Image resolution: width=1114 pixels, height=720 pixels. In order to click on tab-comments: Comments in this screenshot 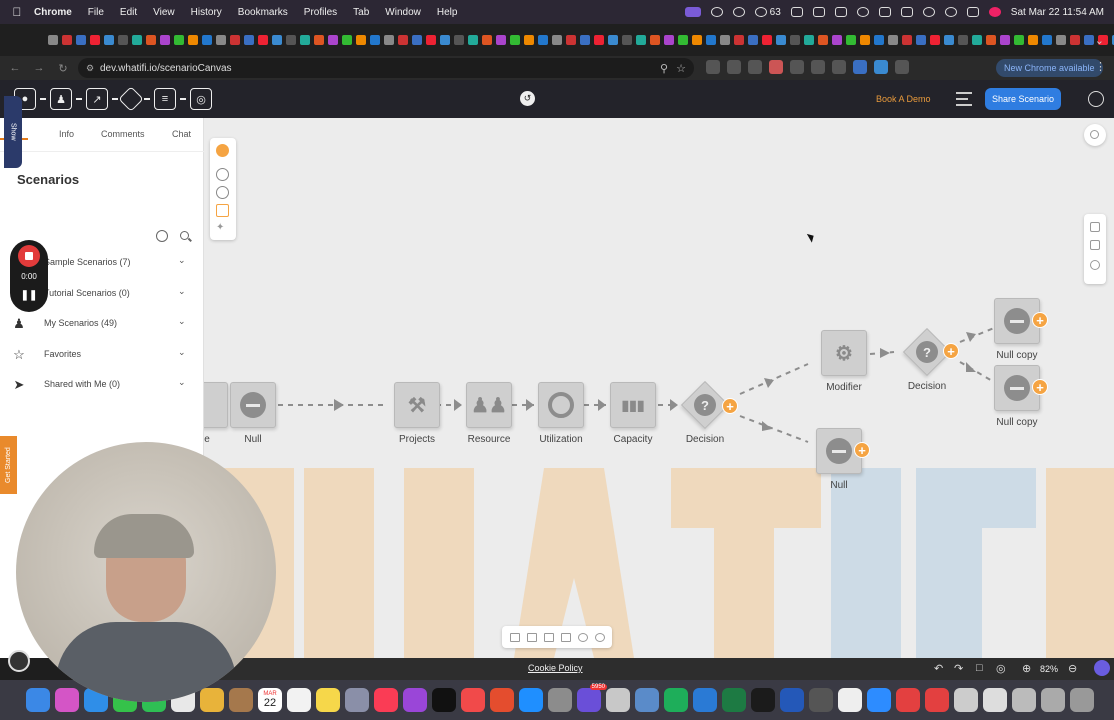, I will do `click(123, 134)`.